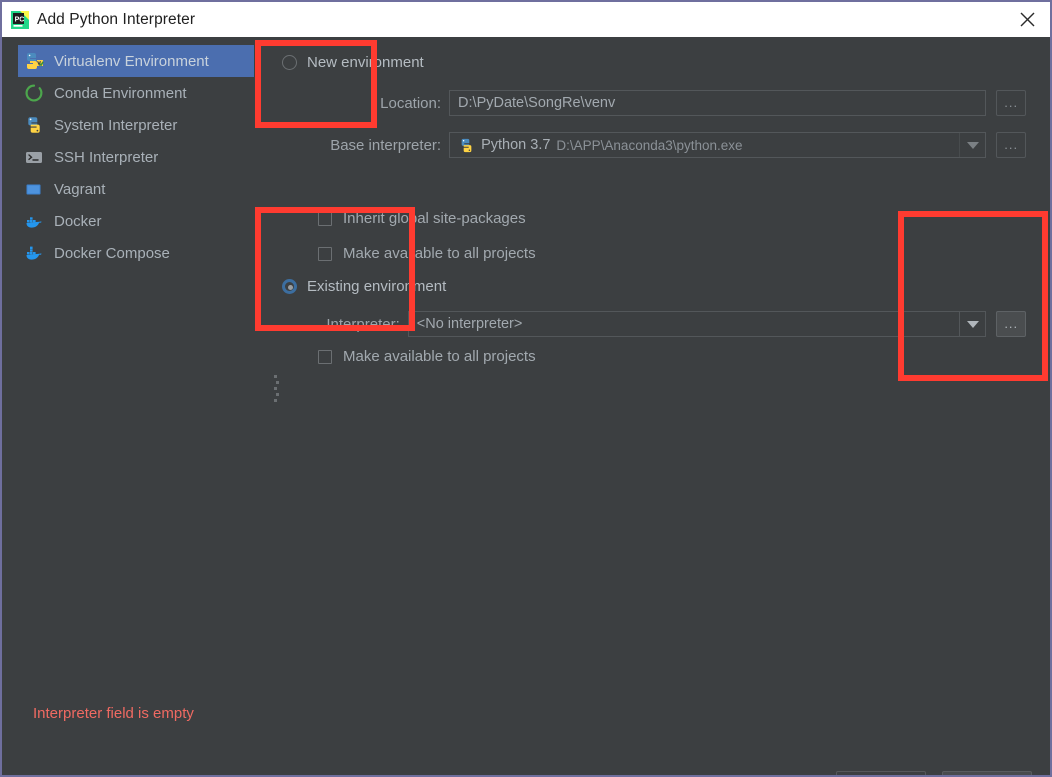 The width and height of the screenshot is (1052, 777). What do you see at coordinates (325, 253) in the screenshot?
I see `new-env-make-available-checkbox` at bounding box center [325, 253].